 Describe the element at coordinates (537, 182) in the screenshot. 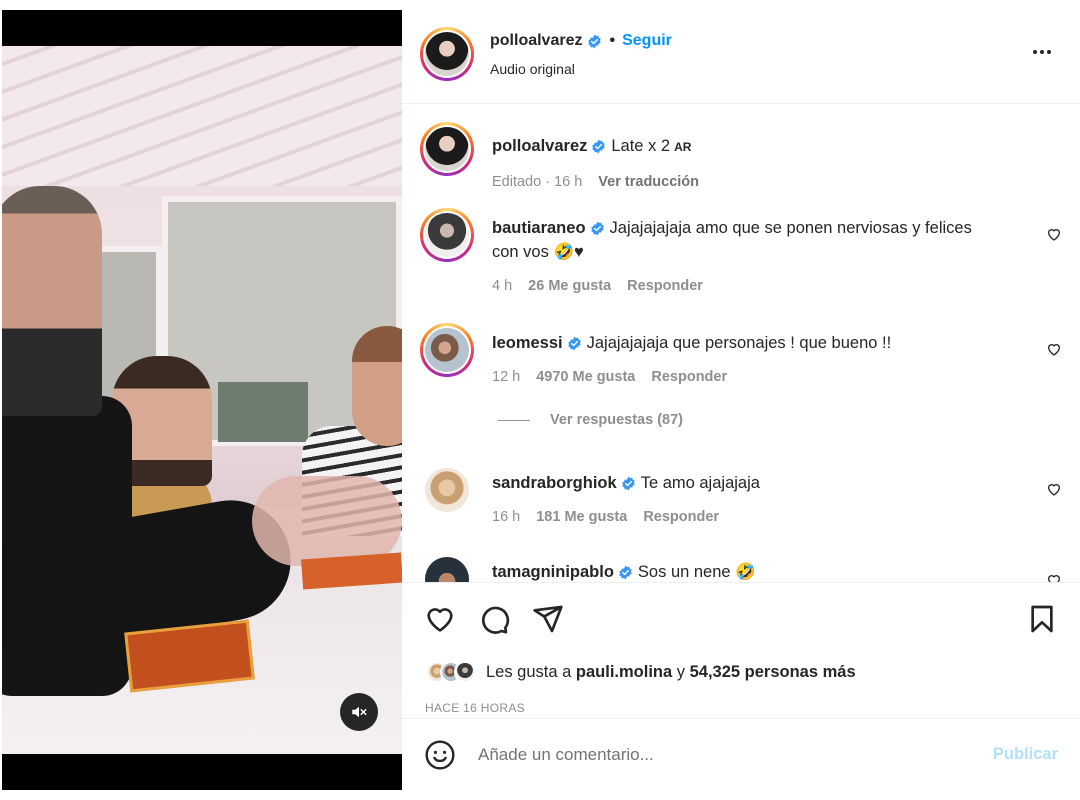

I see `caption-edited: Editado · 16 h` at that location.